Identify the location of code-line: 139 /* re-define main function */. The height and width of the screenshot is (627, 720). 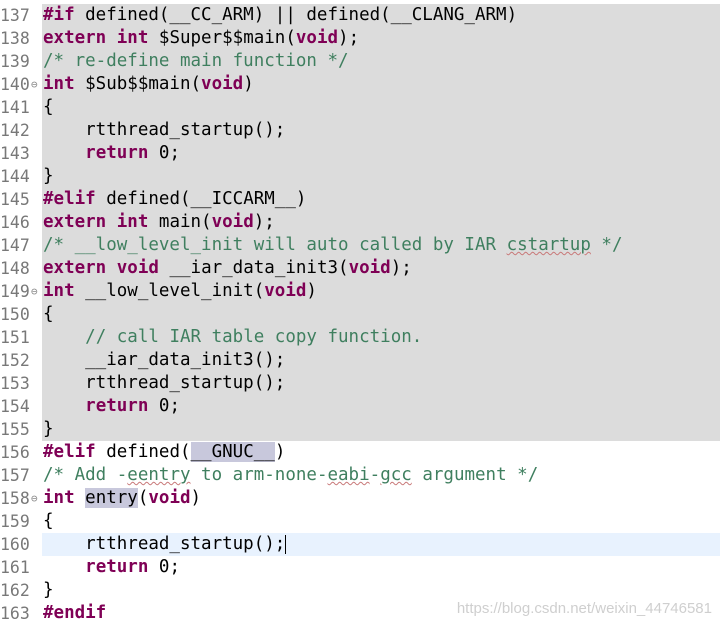
(360, 61).